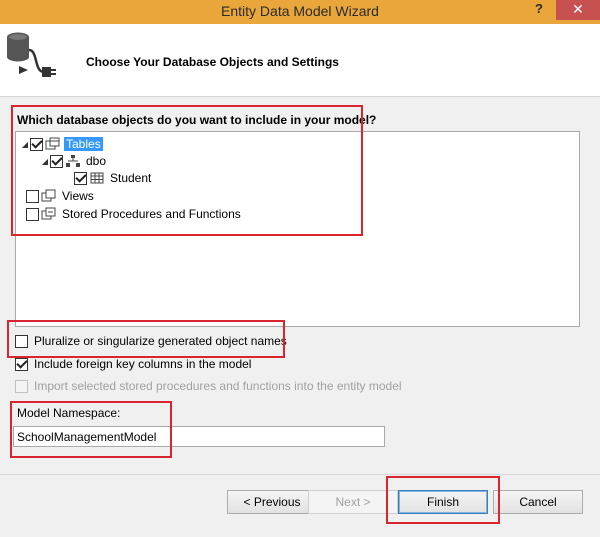 Image resolution: width=600 pixels, height=537 pixels. What do you see at coordinates (80, 178) in the screenshot?
I see `student-checkbox` at bounding box center [80, 178].